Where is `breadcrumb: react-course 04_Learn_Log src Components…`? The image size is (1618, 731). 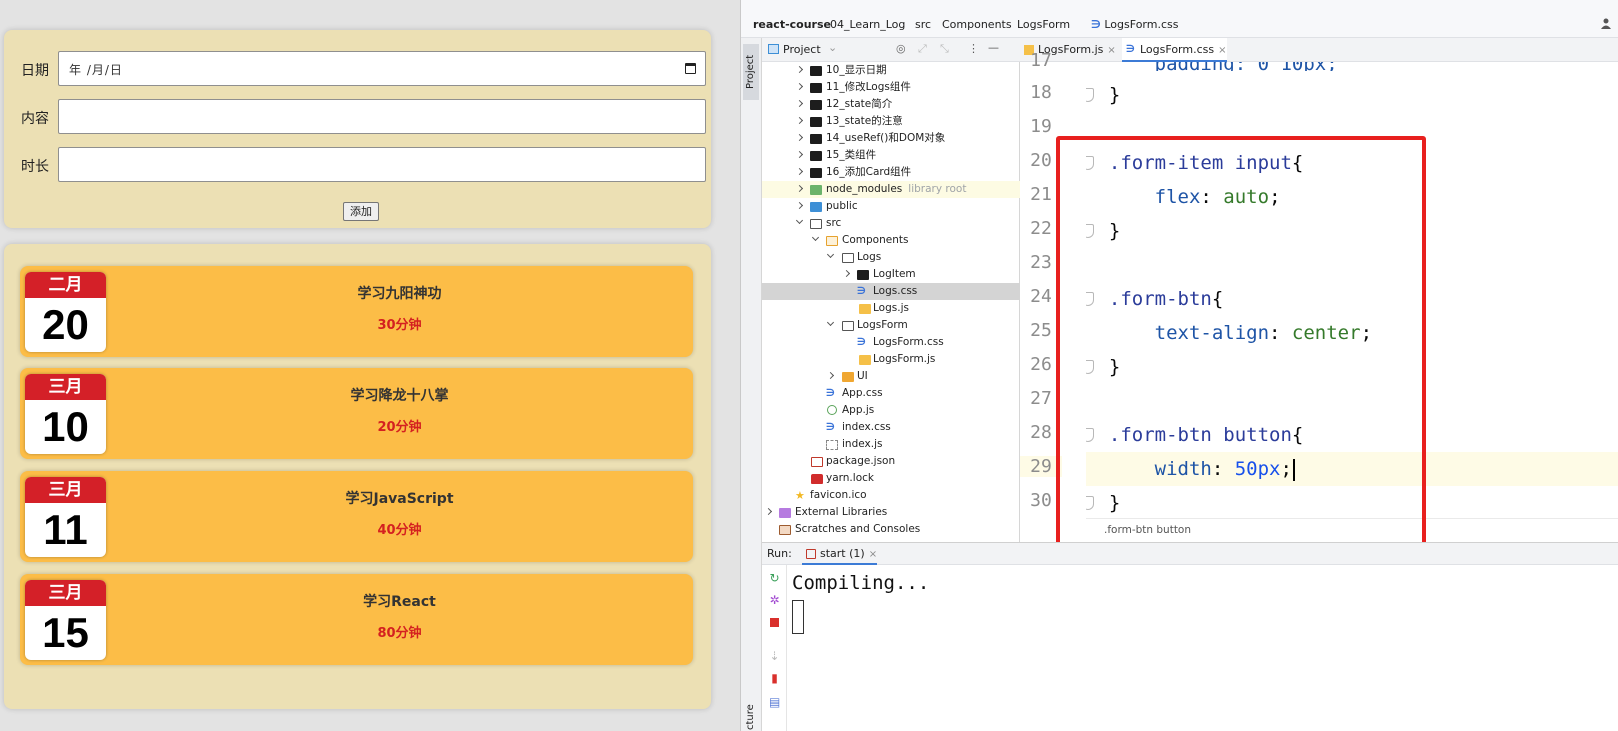
breadcrumb: react-course 04_Learn_Log src Components… is located at coordinates (1179, 25).